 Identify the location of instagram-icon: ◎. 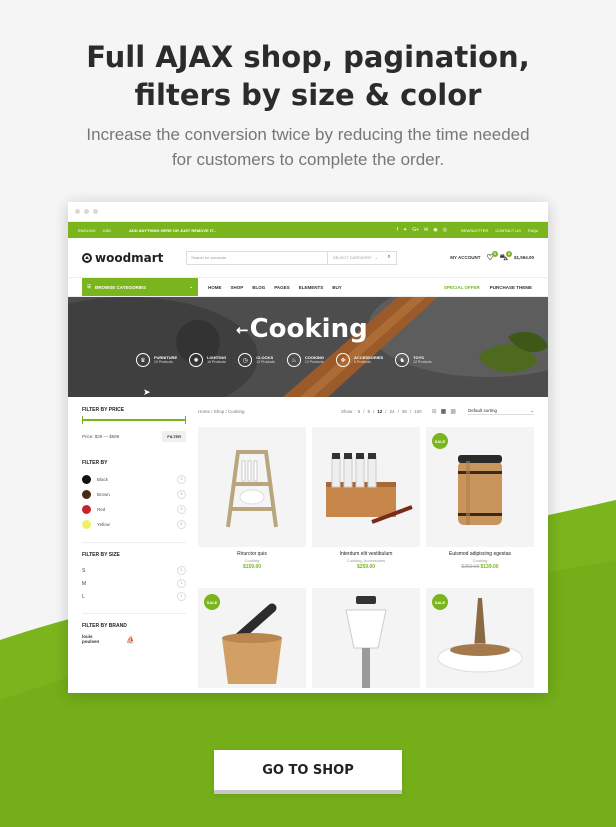
(445, 230).